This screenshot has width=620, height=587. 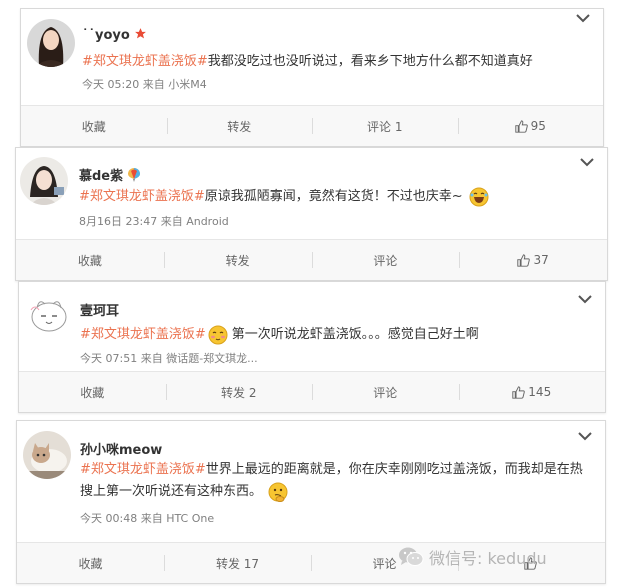 I want to click on username: 孙小咪meow, so click(x=121, y=448).